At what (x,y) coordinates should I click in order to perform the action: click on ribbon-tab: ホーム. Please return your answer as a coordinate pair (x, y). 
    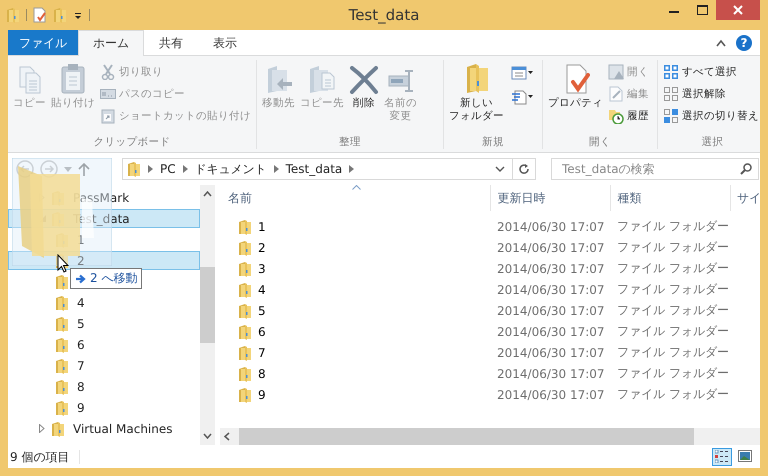
    Looking at the image, I should click on (111, 43).